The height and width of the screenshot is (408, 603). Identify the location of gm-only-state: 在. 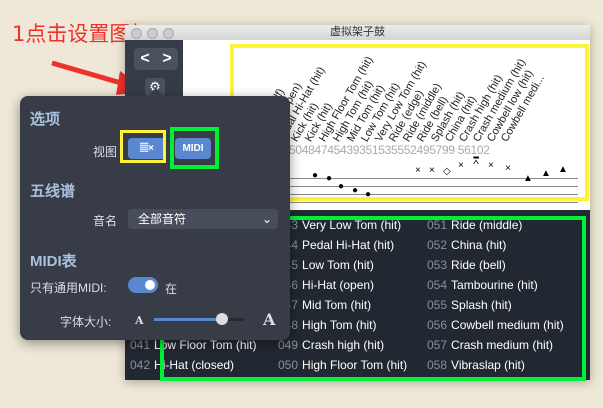
(171, 289).